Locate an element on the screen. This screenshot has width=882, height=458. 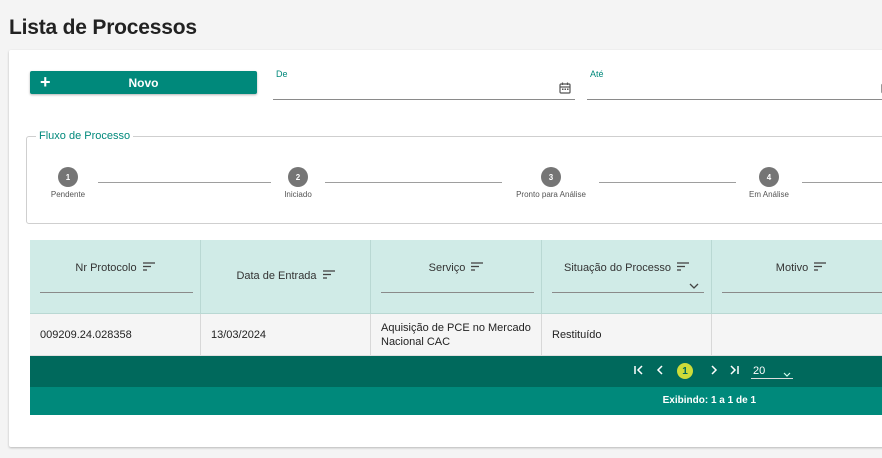
column-label: Serviço is located at coordinates (447, 268).